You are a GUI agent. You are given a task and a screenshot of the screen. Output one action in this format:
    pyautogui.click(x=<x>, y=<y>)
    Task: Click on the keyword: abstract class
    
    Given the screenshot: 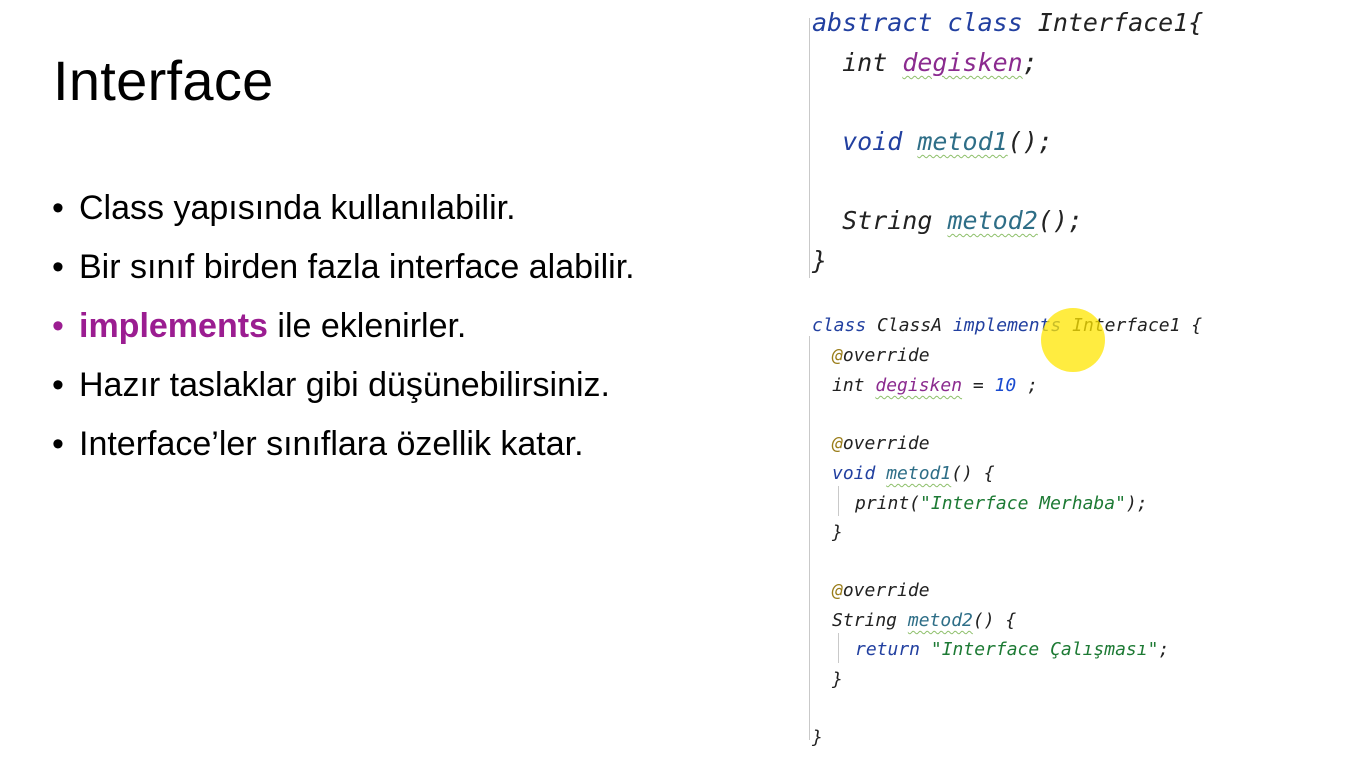 What is the action you would take?
    pyautogui.click(x=917, y=22)
    